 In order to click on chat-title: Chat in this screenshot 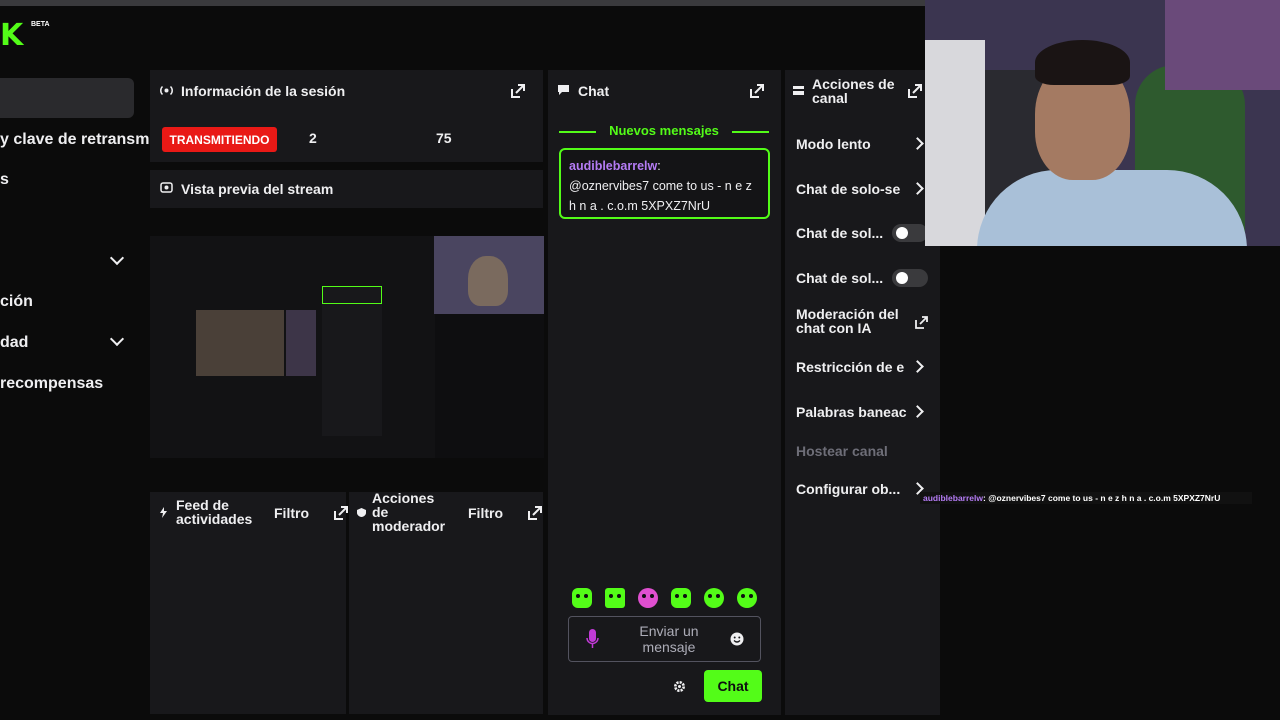, I will do `click(594, 91)`.